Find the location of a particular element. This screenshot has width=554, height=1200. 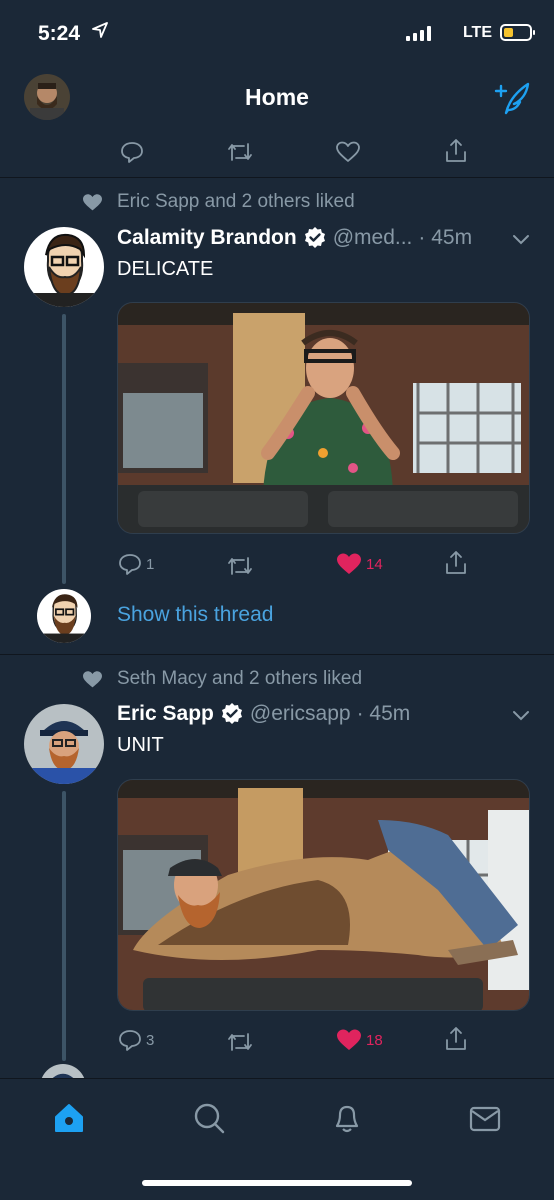

author-name: Eric Sapp is located at coordinates (165, 714).